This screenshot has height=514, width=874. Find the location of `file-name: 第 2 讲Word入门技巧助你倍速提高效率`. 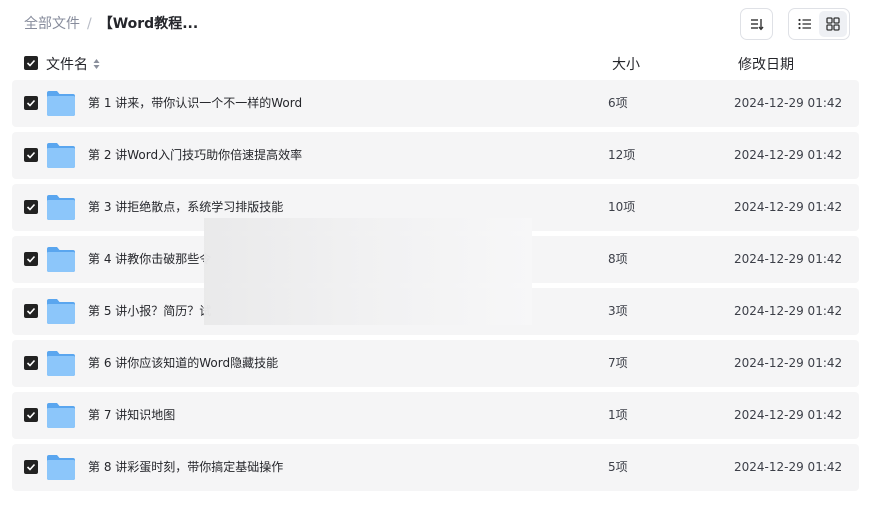

file-name: 第 2 讲Word入门技巧助你倍速提高效率 is located at coordinates (195, 155).